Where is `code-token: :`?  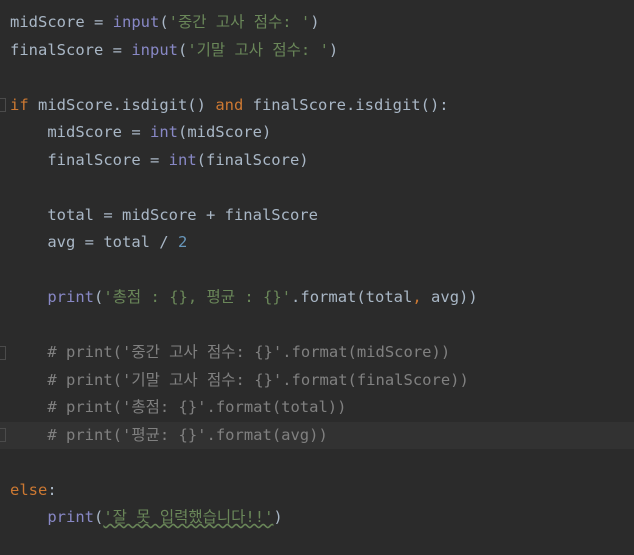 code-token: : is located at coordinates (52, 489).